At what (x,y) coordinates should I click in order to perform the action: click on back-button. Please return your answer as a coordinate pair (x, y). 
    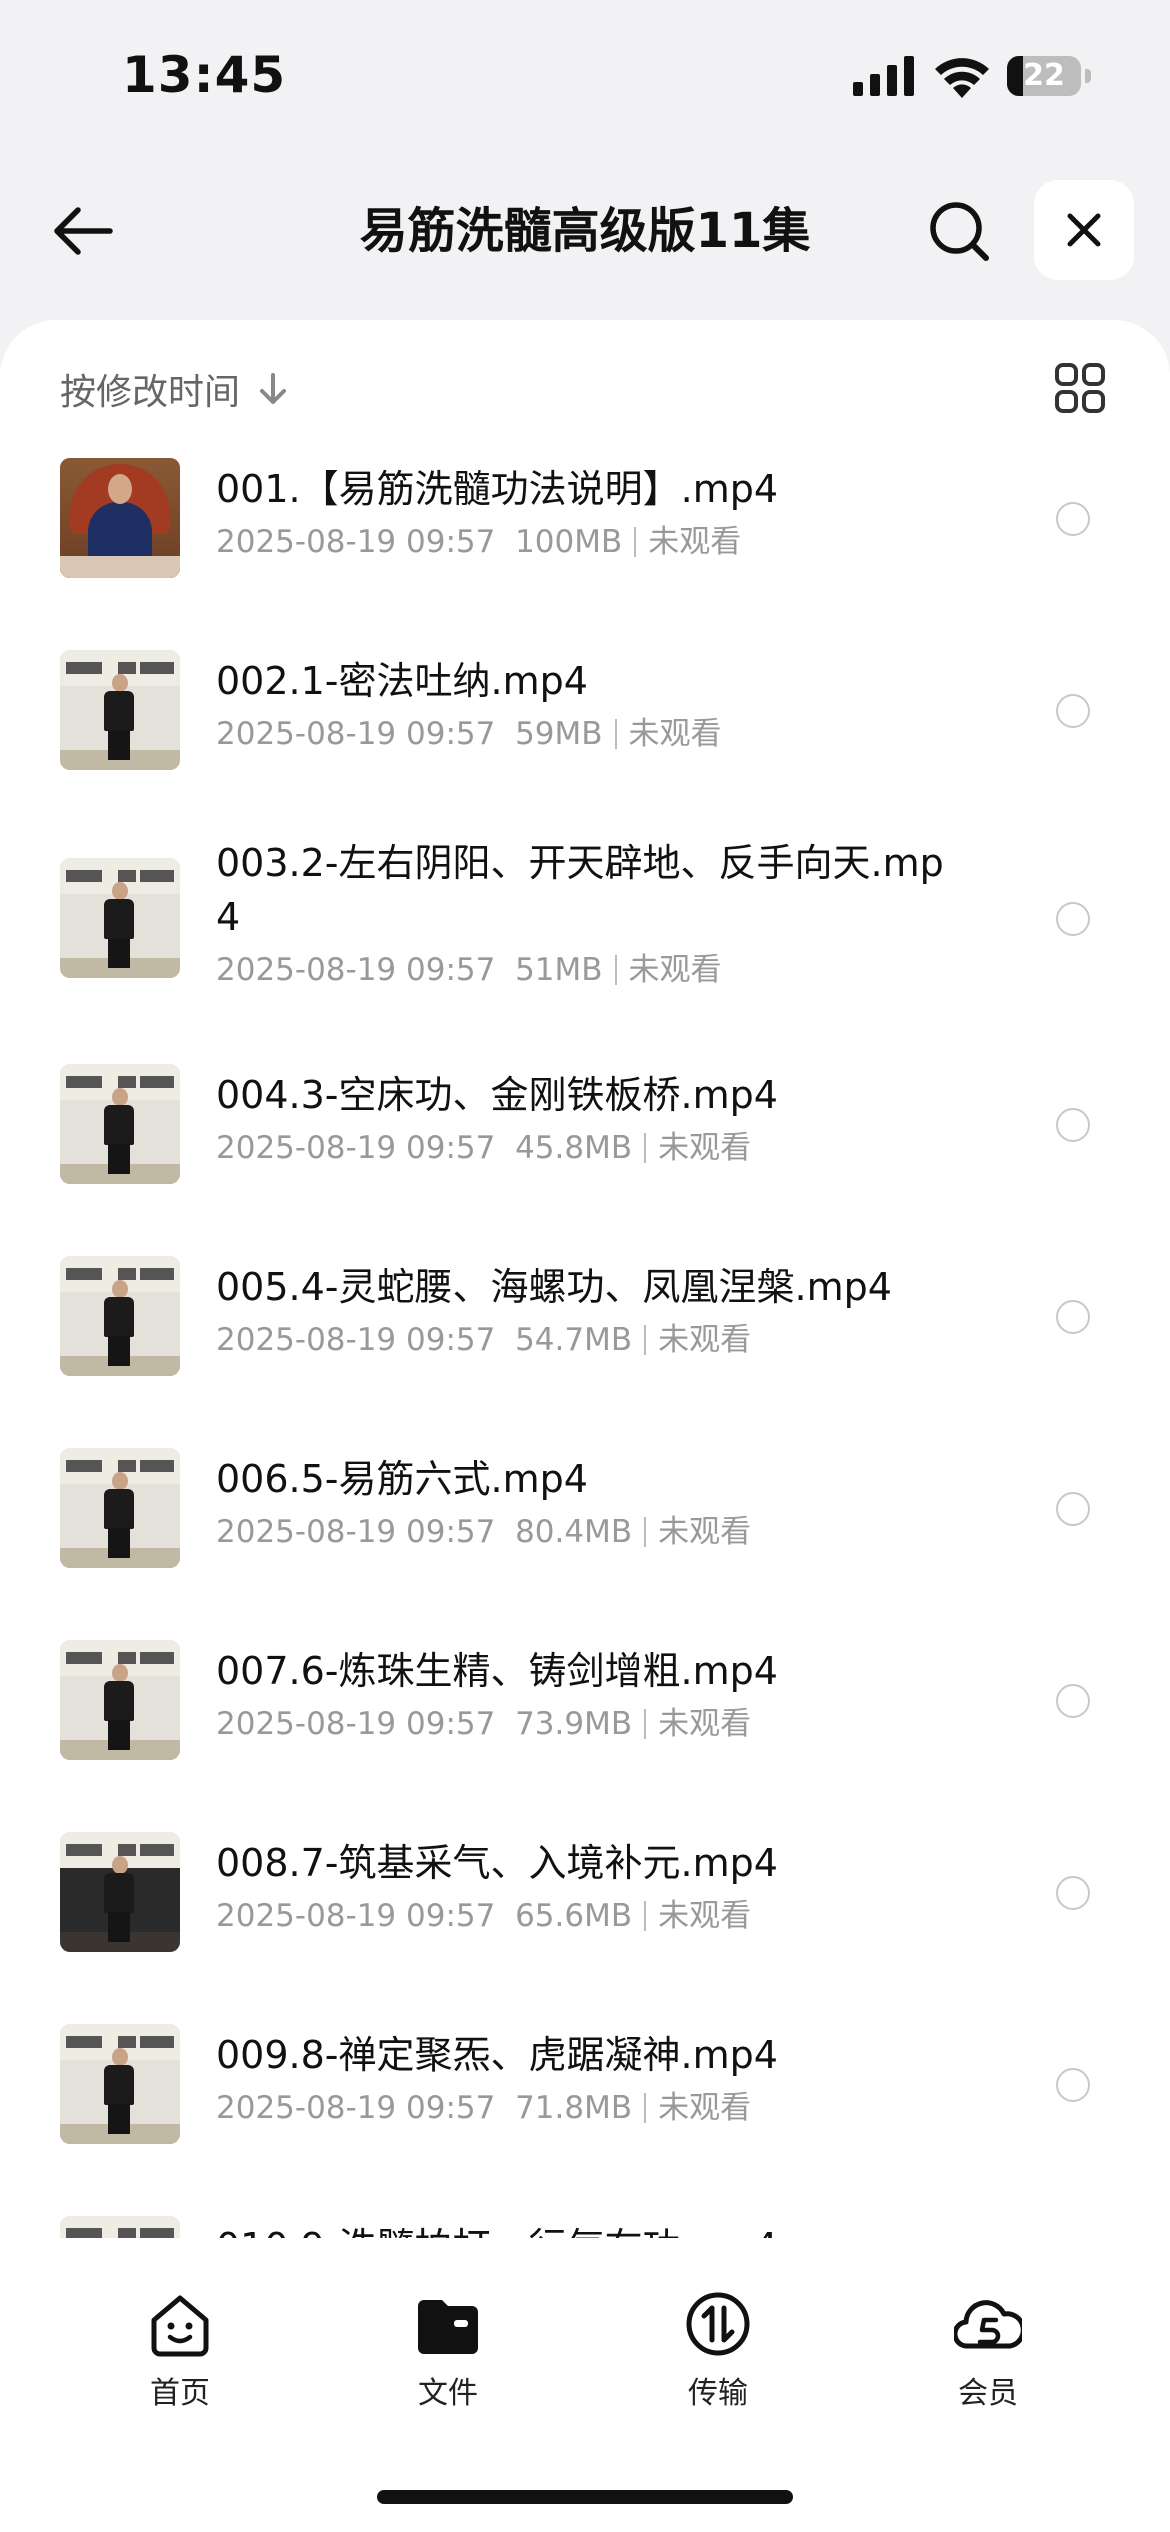
    Looking at the image, I should click on (83, 231).